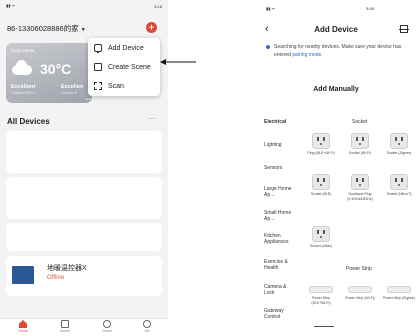  What do you see at coordinates (152, 118) in the screenshot?
I see `more-icon: ···` at bounding box center [152, 118].